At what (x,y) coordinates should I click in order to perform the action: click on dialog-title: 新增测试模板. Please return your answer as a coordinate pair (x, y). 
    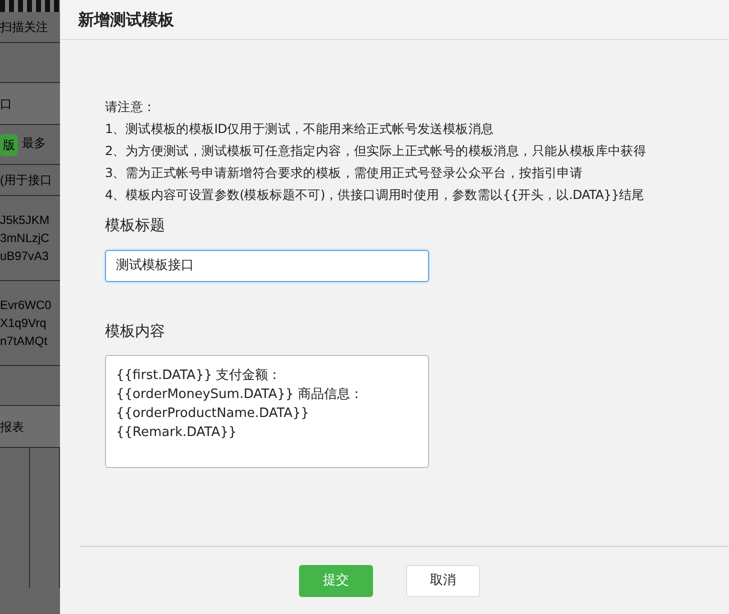
    Looking at the image, I should click on (126, 19).